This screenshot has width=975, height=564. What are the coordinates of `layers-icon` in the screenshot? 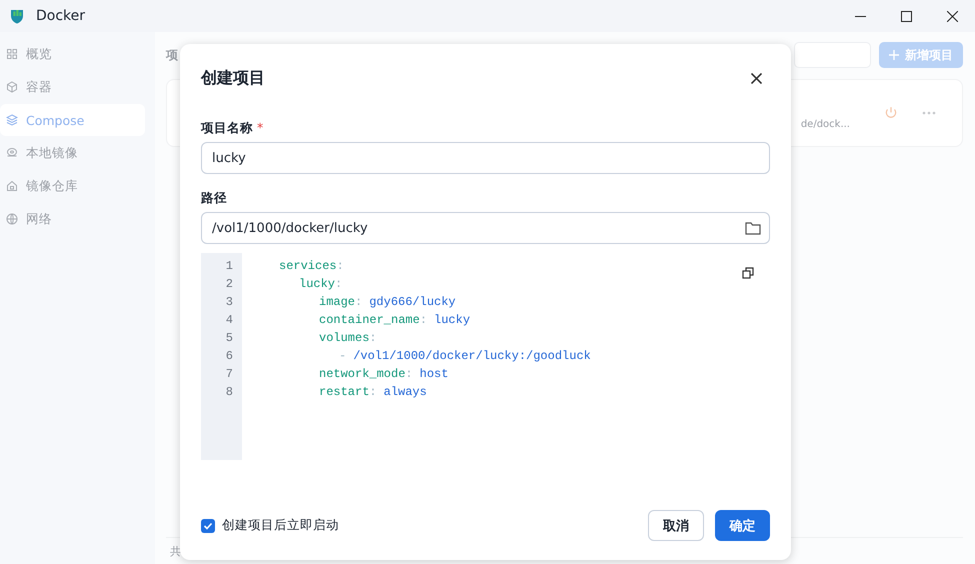 It's located at (12, 120).